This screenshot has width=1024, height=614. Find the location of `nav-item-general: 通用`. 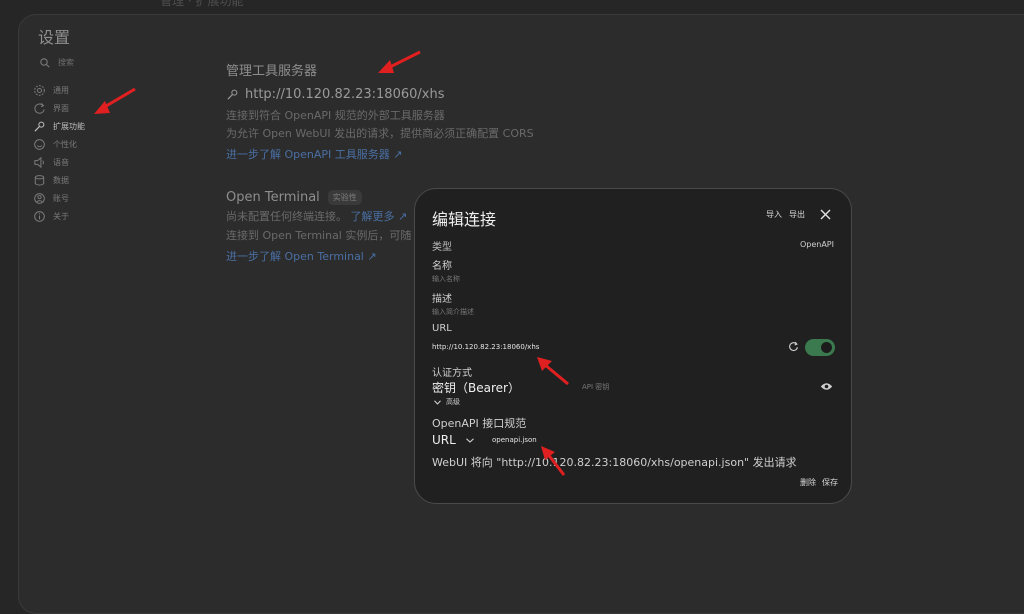

nav-item-general: 通用 is located at coordinates (59, 90).